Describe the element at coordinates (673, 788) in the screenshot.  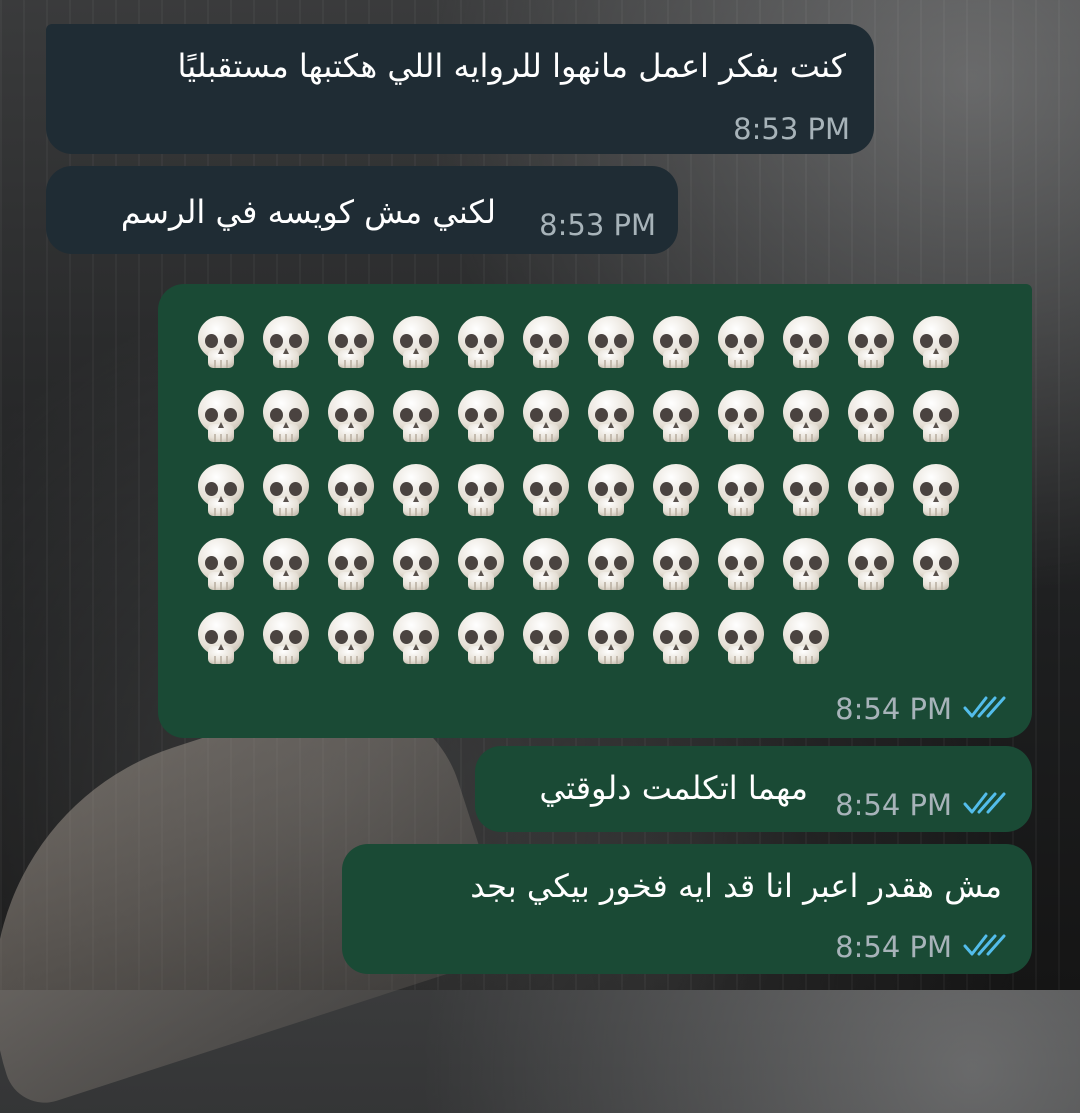
I see `message-text: مهما اتكلمت دلوقتي` at that location.